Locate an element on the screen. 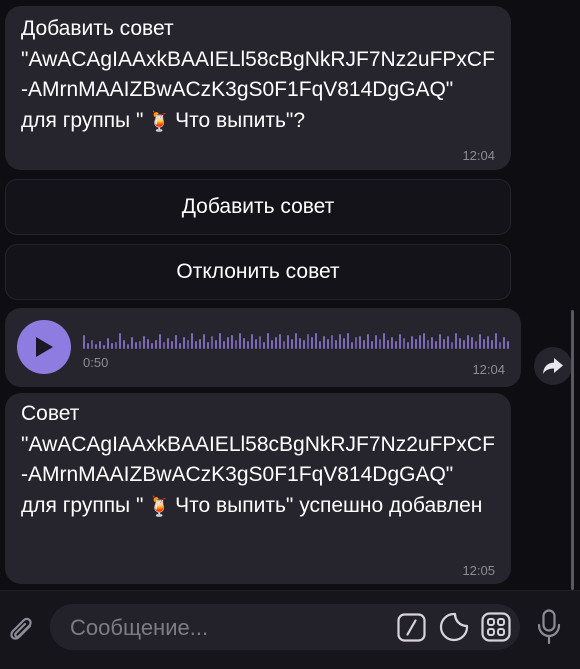 The image size is (580, 669). paperclip-icon is located at coordinates (21, 628).